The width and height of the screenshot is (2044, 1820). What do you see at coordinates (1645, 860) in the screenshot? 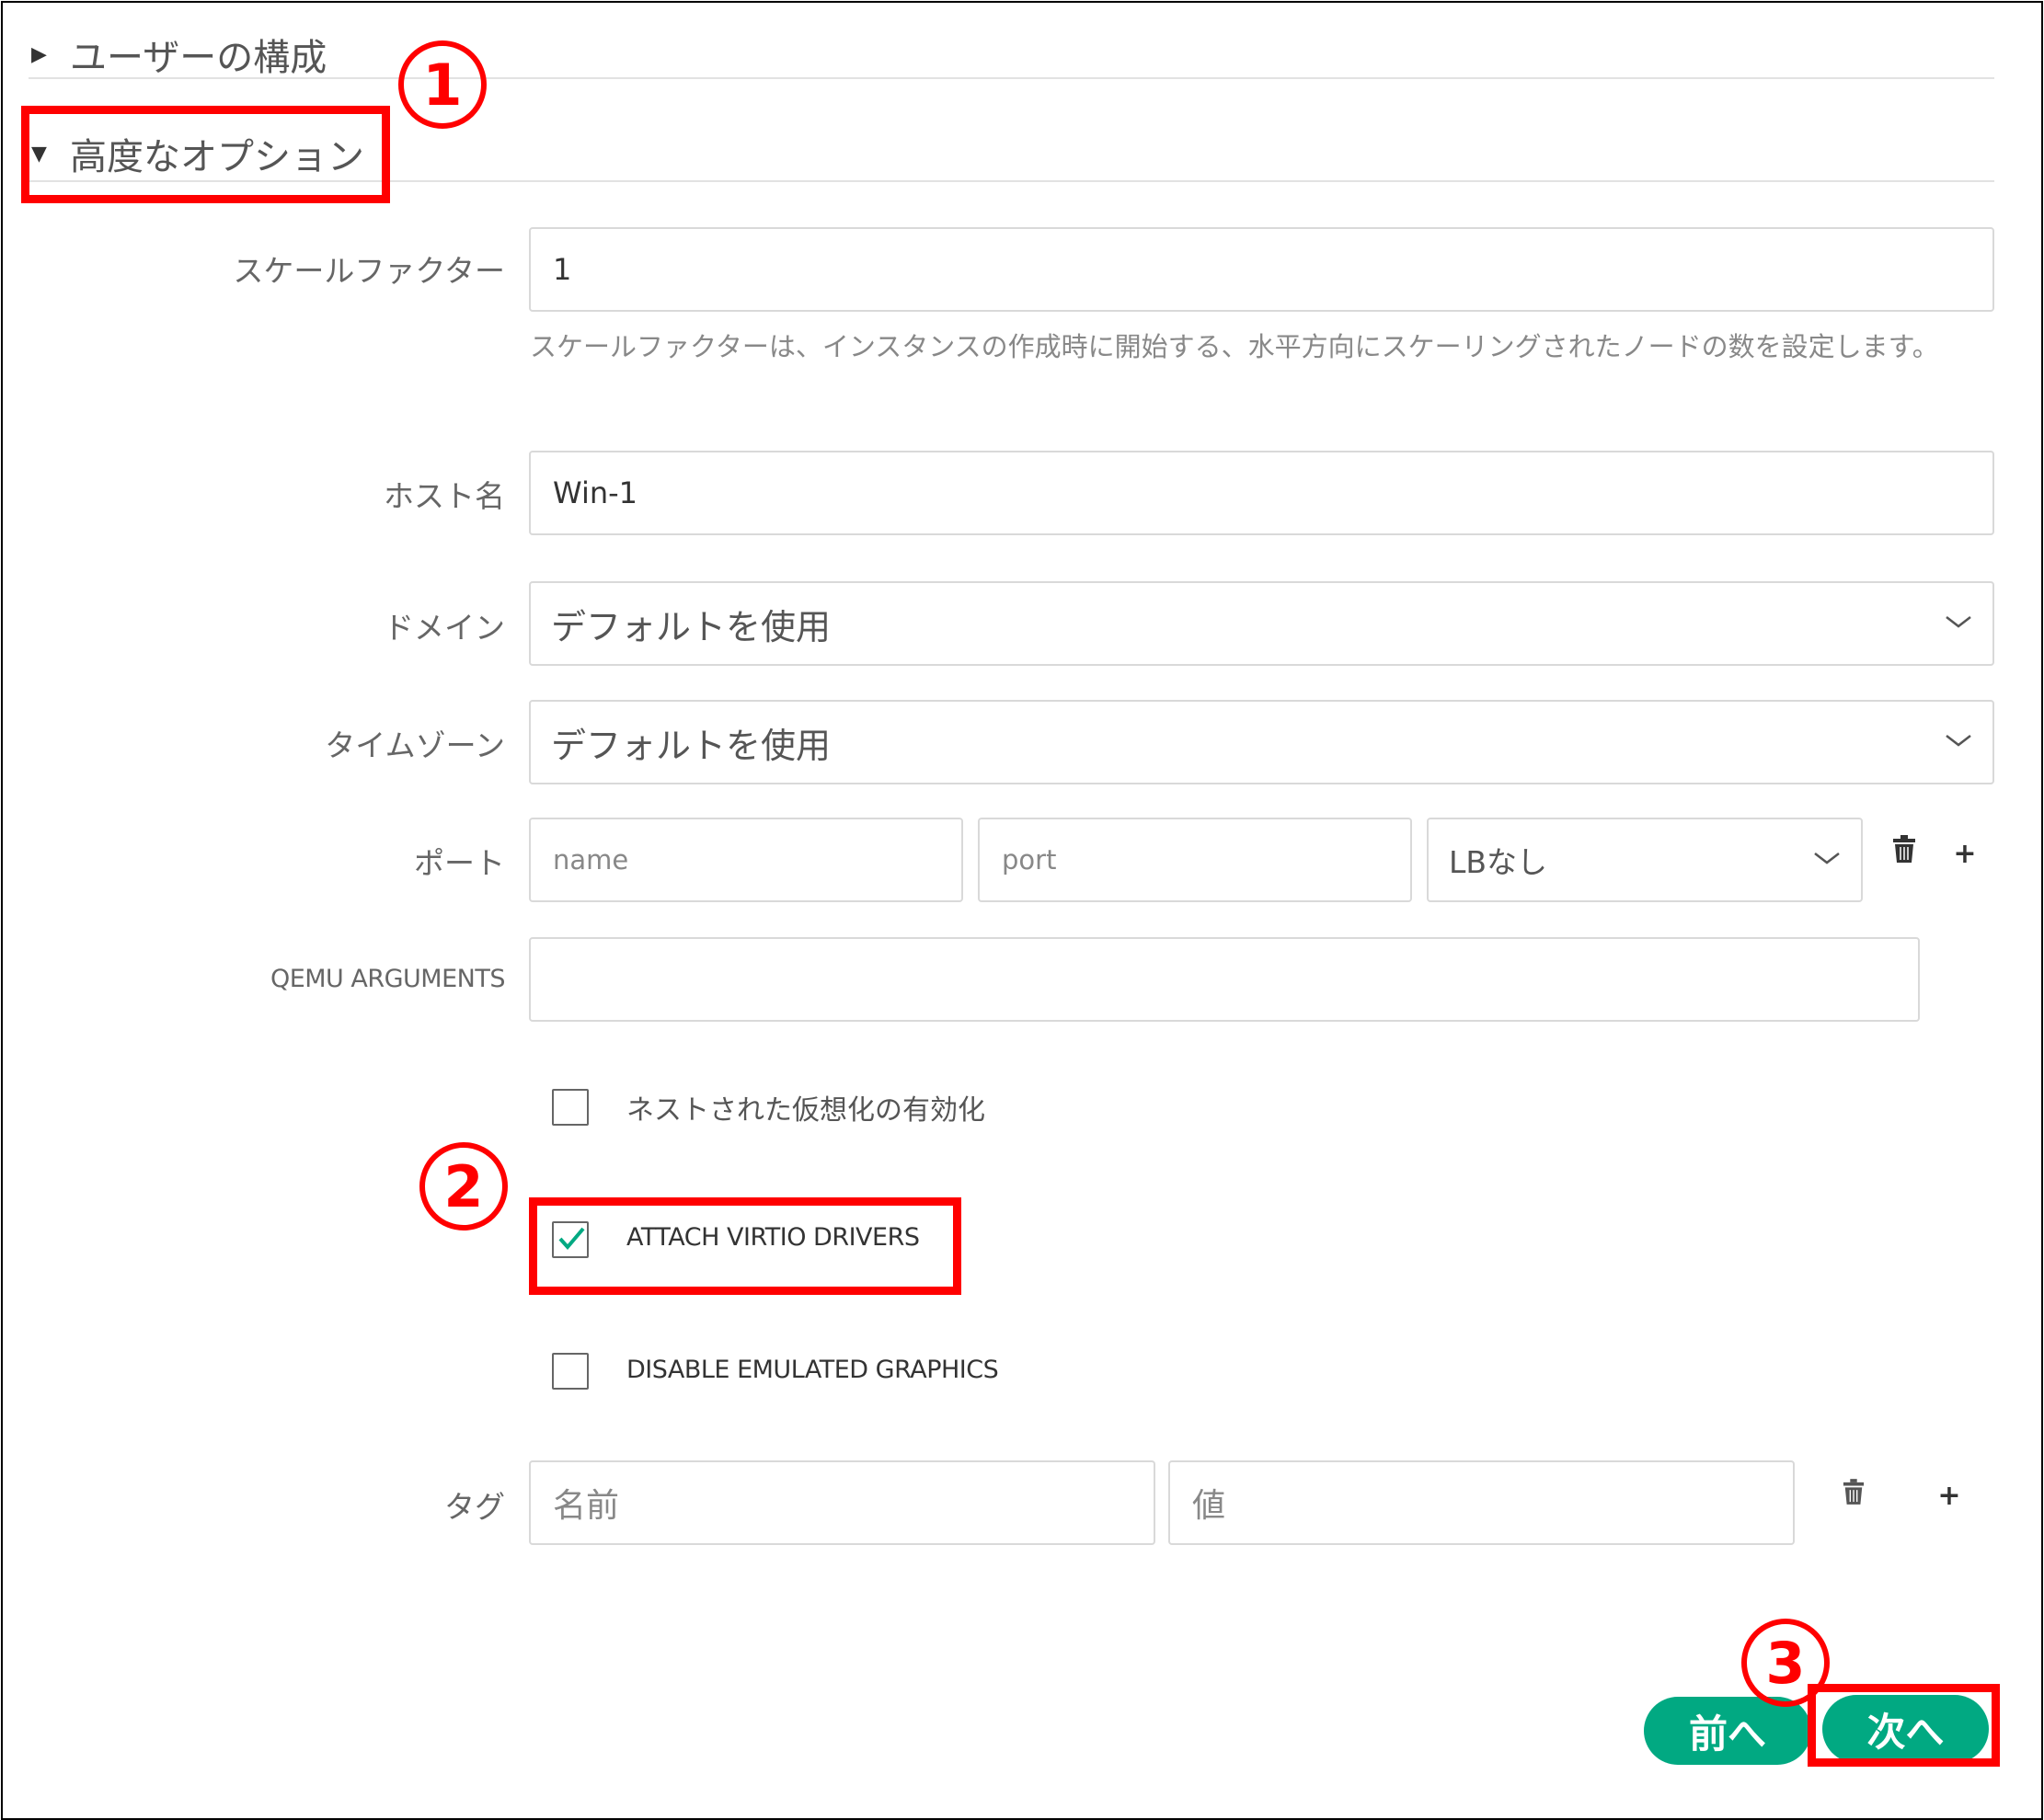
I see `lb-select: LBなし` at bounding box center [1645, 860].